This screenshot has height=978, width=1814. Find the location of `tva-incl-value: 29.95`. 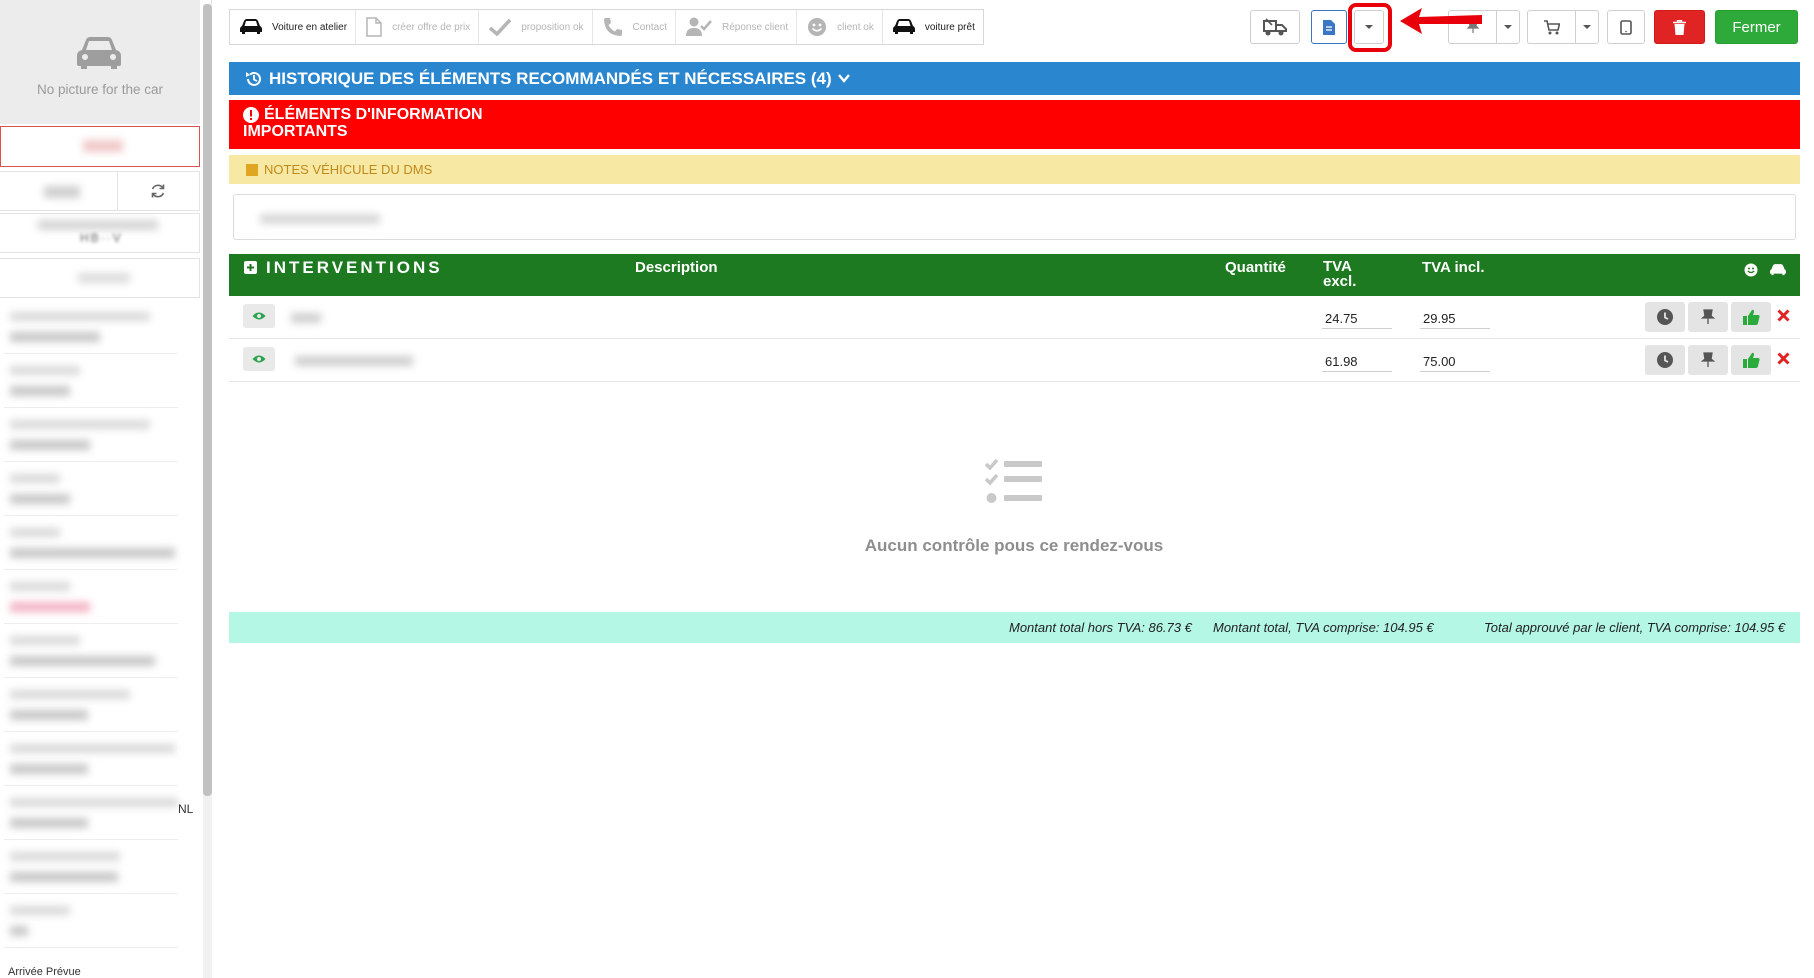

tva-incl-value: 29.95 is located at coordinates (1455, 318).